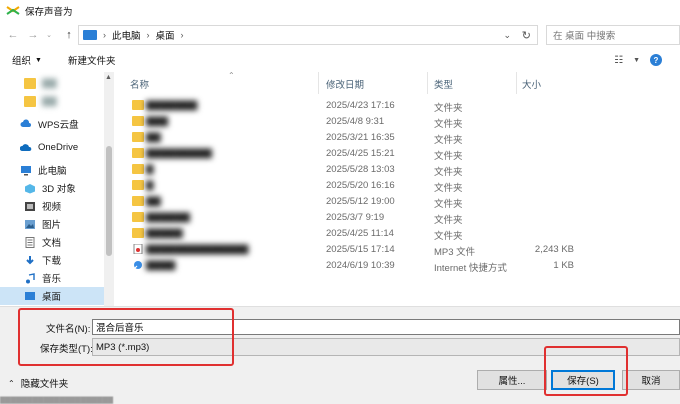 This screenshot has width=680, height=404. I want to click on sidebar-item-label: 3D 对象, so click(59, 189).